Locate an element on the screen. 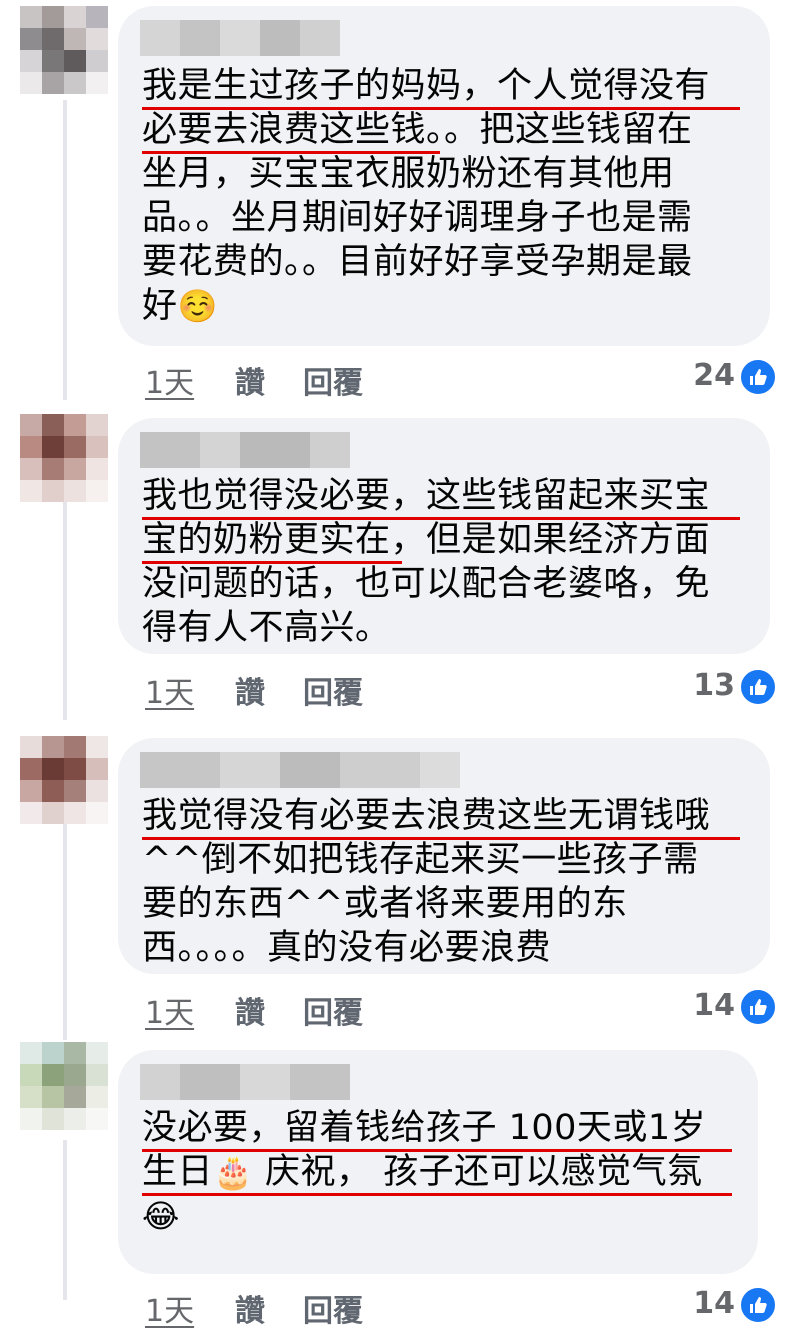  laughing-tears-emoji: 😂 is located at coordinates (161, 1216).